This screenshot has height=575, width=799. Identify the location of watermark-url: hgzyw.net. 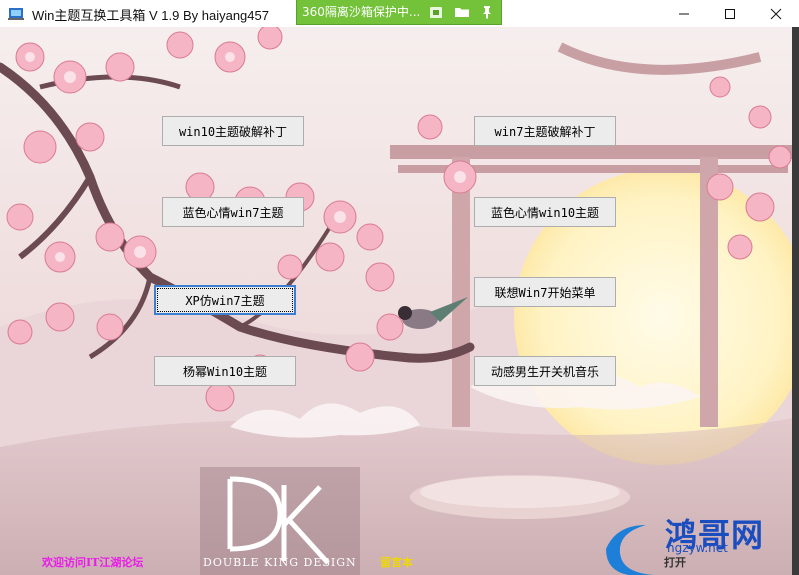
(697, 548).